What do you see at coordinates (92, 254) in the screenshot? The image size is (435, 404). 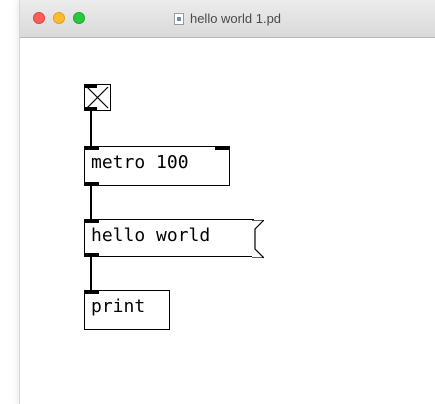 I see `message-outlet` at bounding box center [92, 254].